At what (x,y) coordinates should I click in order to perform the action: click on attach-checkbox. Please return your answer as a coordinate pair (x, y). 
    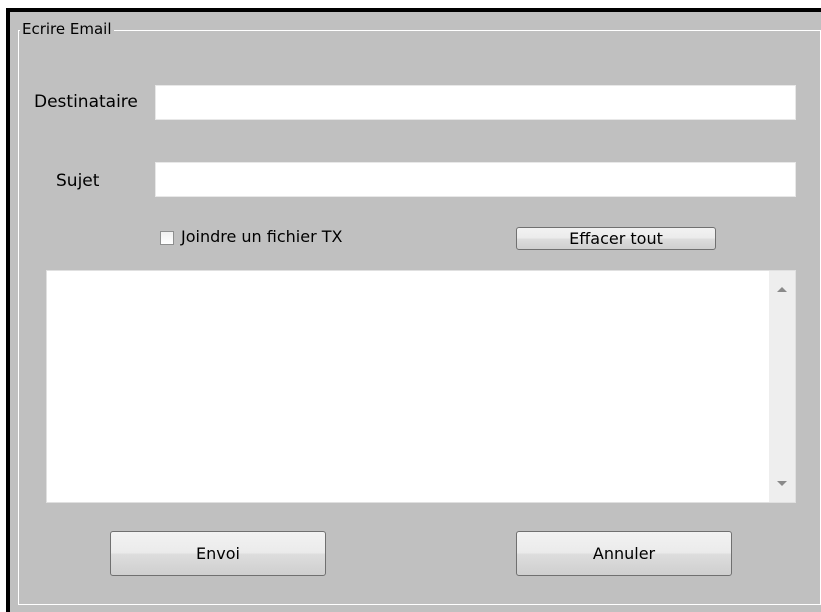
    Looking at the image, I should click on (167, 238).